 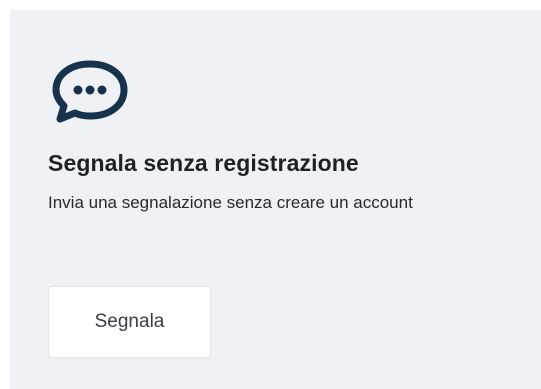 What do you see at coordinates (90, 91) in the screenshot?
I see `chat-bubble-dots-icon` at bounding box center [90, 91].